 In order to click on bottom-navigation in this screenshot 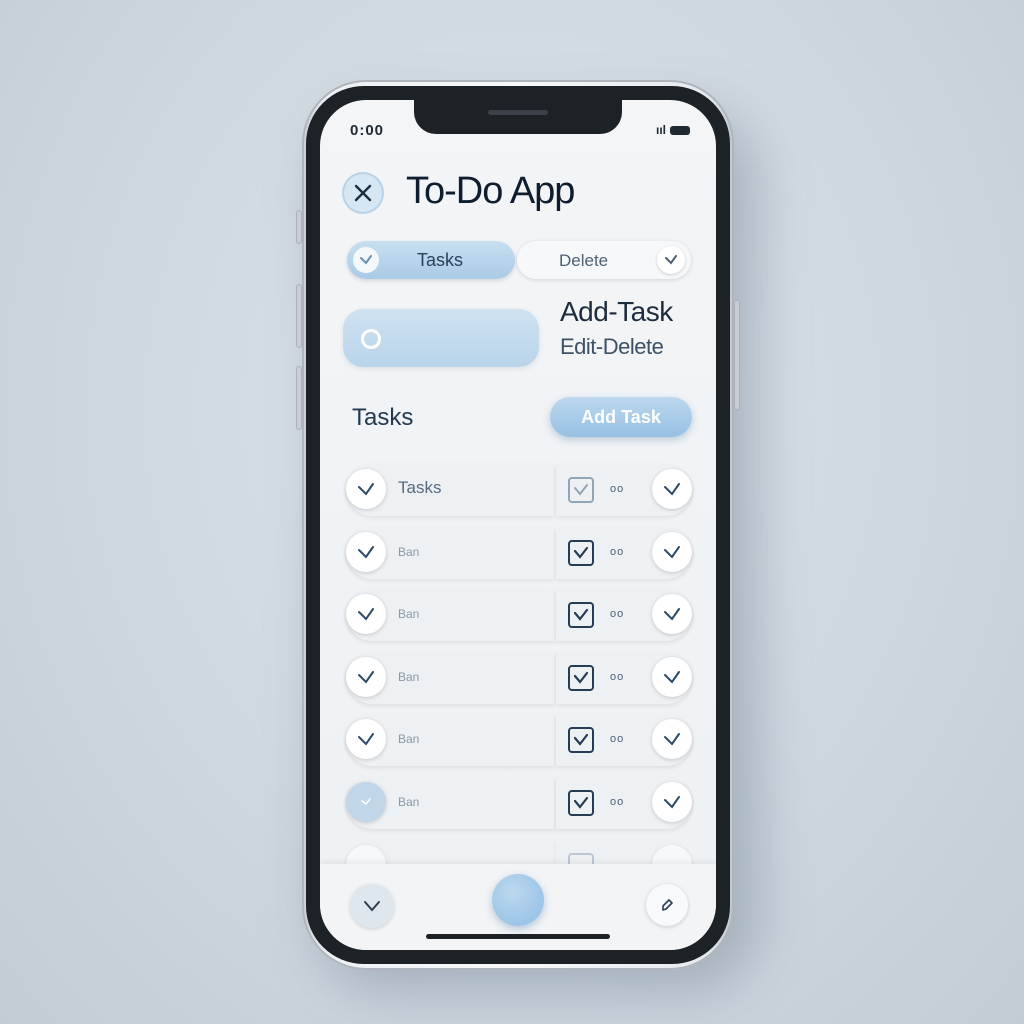, I will do `click(518, 907)`.